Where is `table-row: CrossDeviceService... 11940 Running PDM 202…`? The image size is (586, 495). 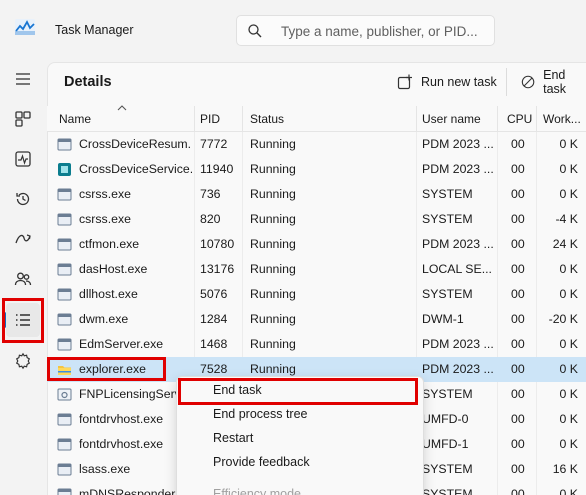
table-row: CrossDeviceService... 11940 Running PDM 202… is located at coordinates (316, 169).